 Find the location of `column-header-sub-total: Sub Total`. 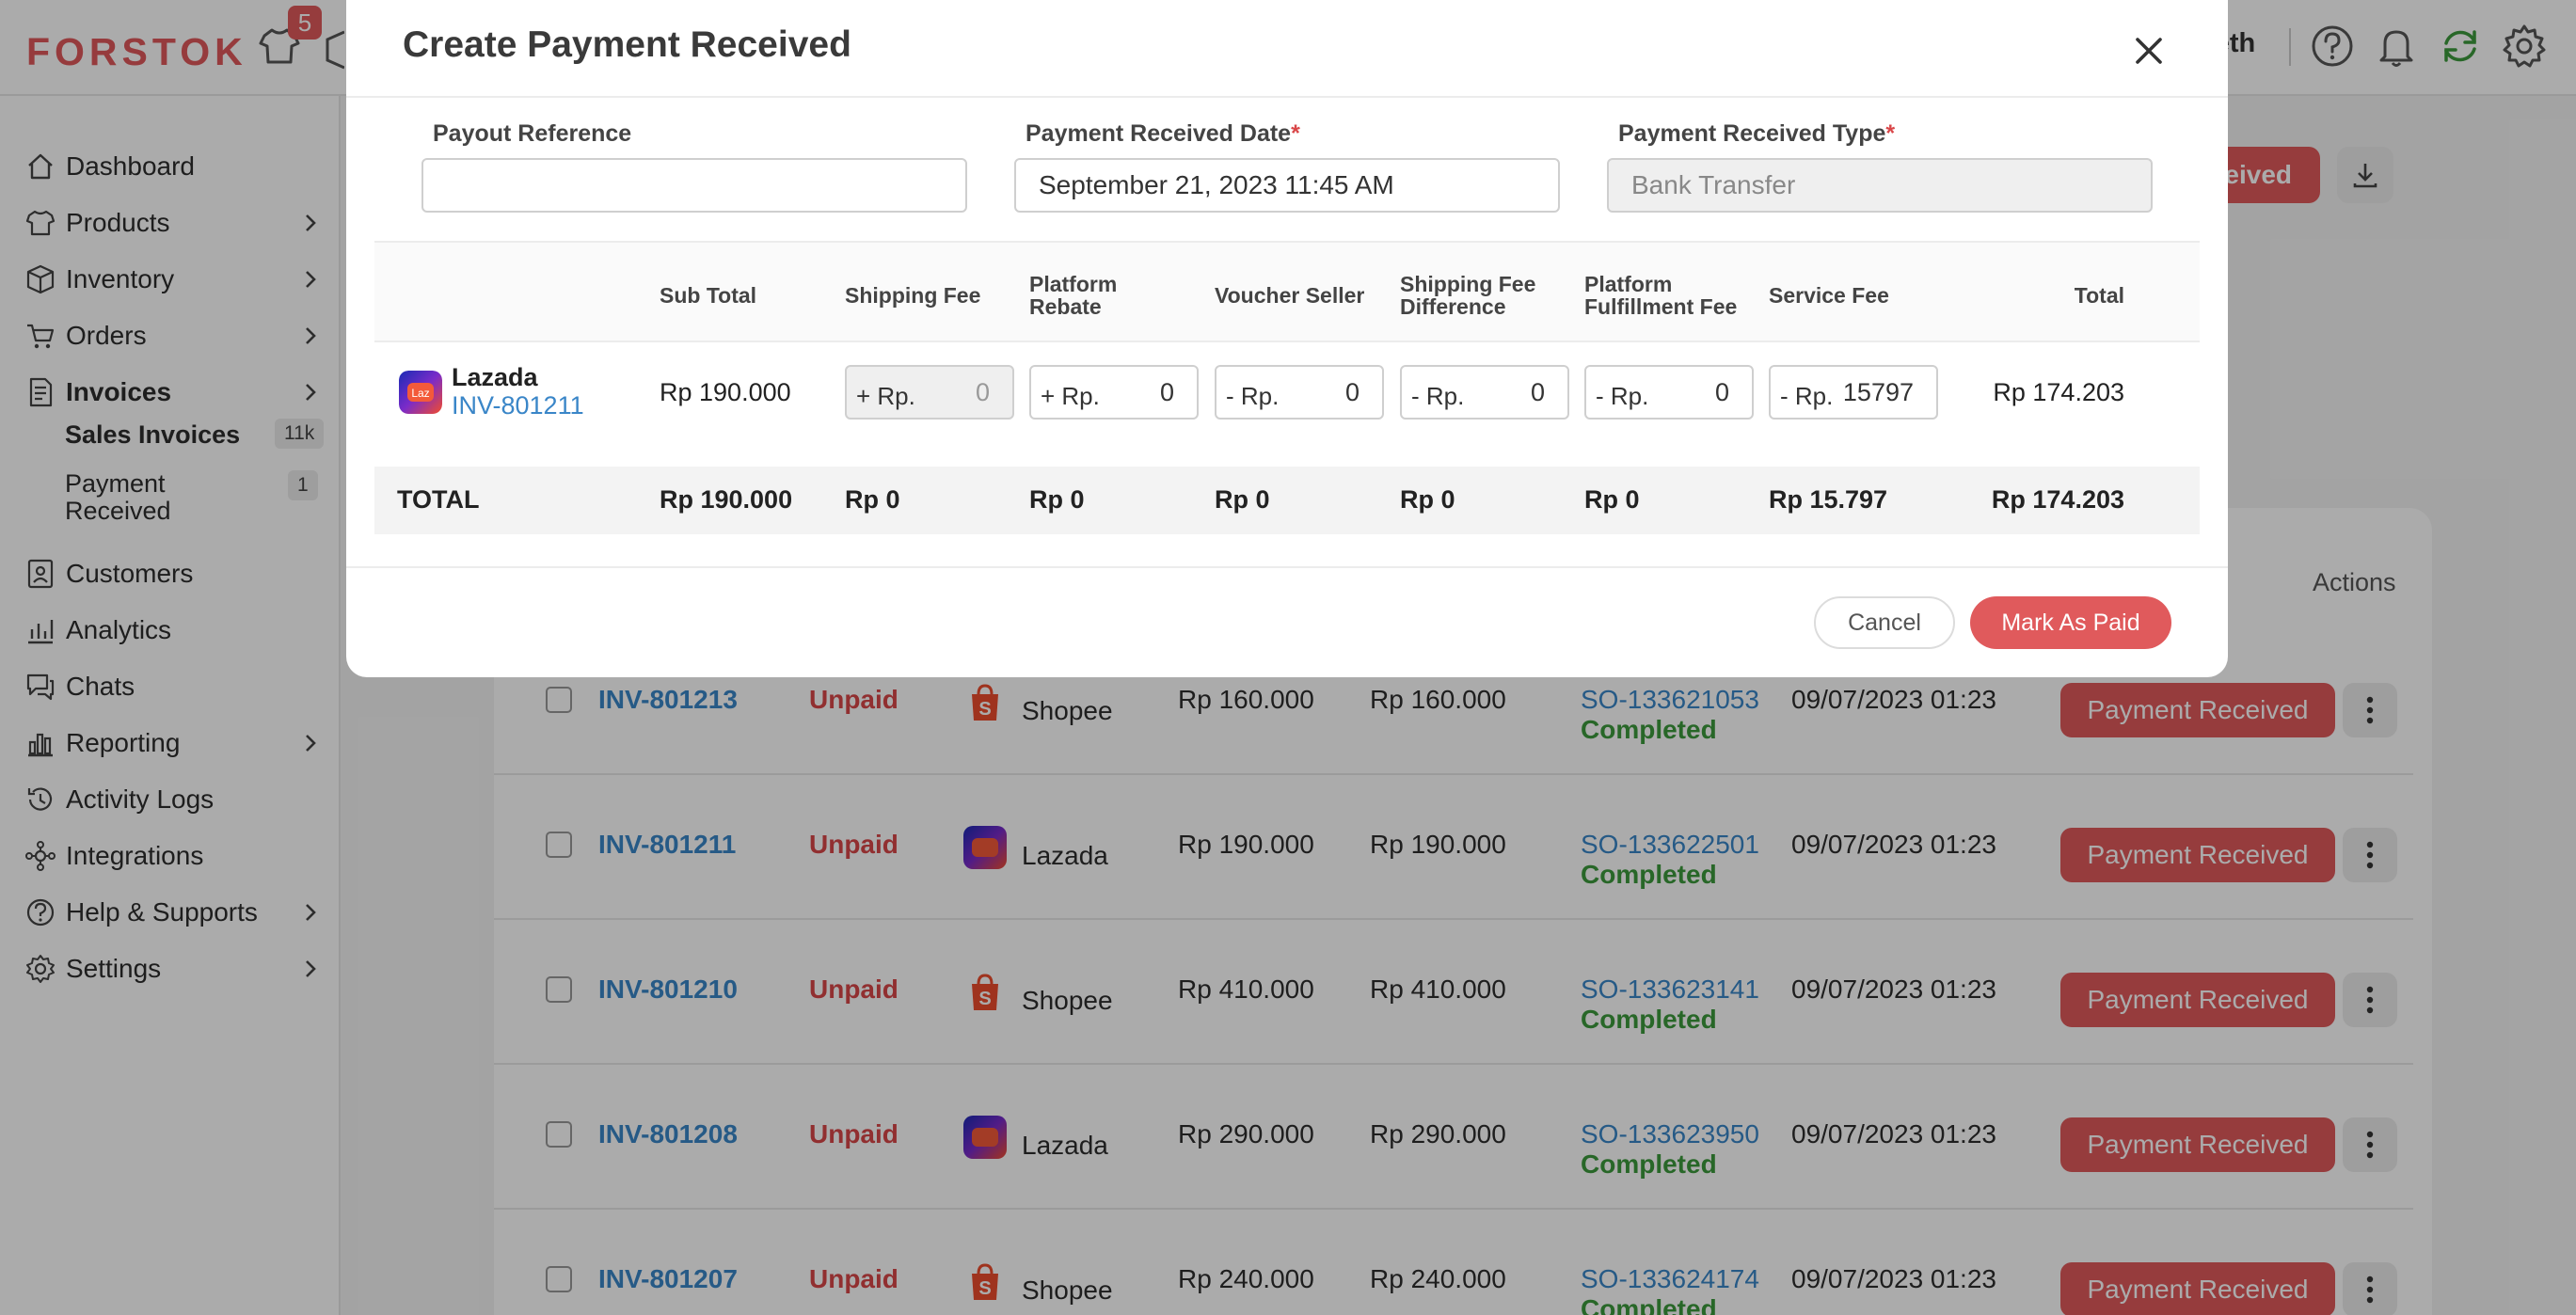

column-header-sub-total: Sub Total is located at coordinates (708, 295).